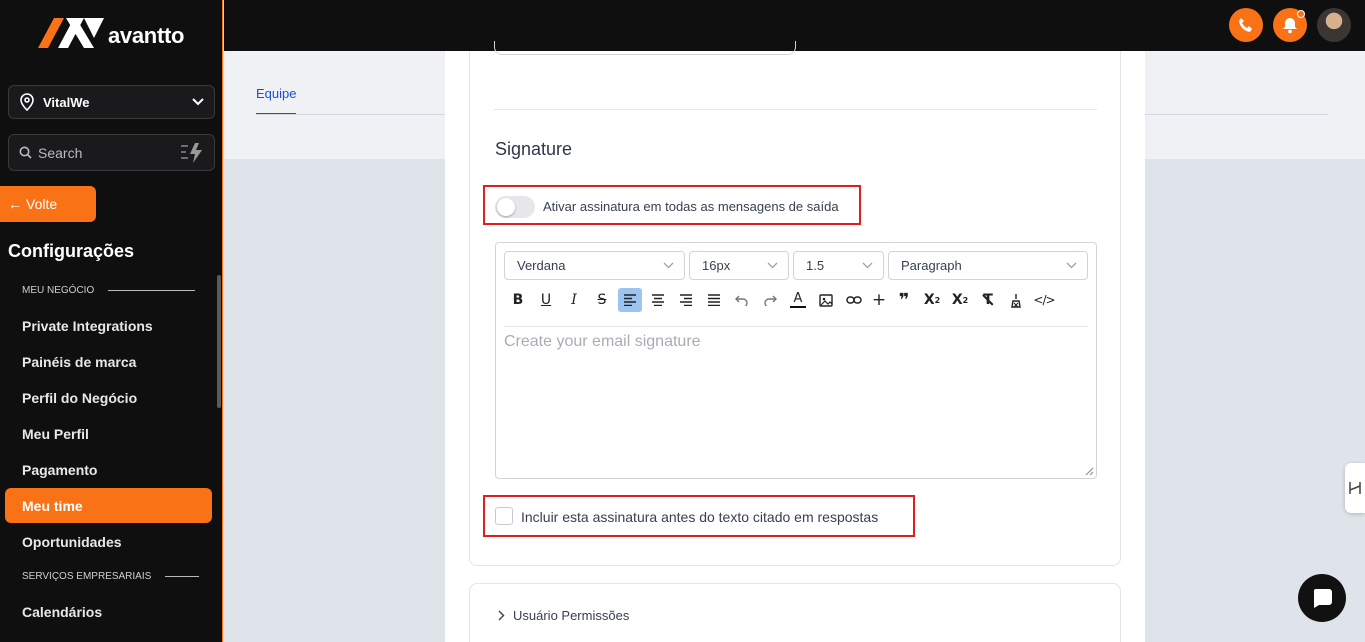 The image size is (1365, 642). I want to click on notification-dot, so click(1301, 14).